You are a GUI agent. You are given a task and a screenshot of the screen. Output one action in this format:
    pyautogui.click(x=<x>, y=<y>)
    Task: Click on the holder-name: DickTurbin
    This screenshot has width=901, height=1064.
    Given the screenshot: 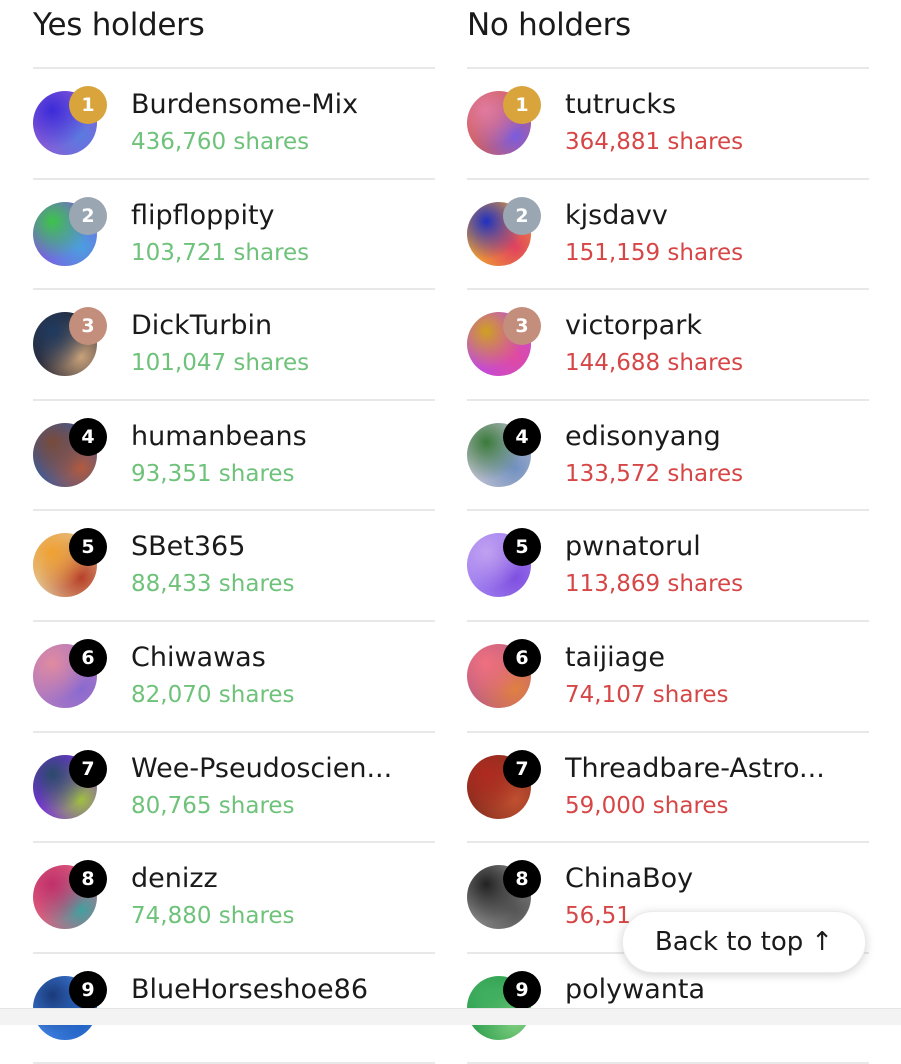 What is the action you would take?
    pyautogui.click(x=201, y=325)
    